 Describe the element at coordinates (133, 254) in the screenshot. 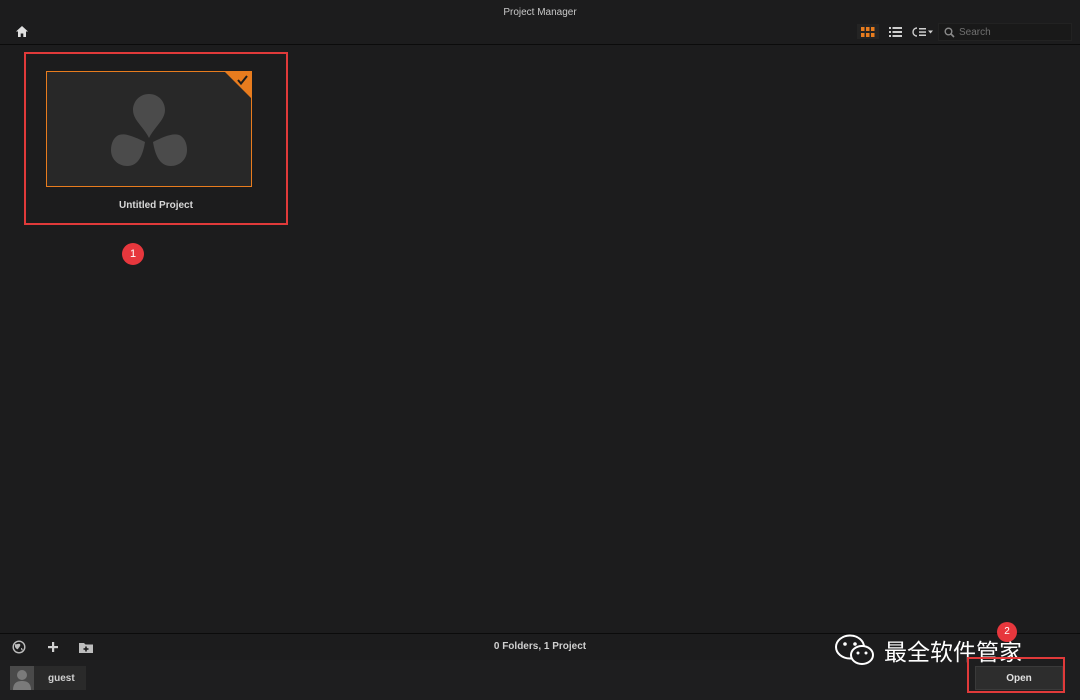

I see `annotation-marker-1: 1` at that location.